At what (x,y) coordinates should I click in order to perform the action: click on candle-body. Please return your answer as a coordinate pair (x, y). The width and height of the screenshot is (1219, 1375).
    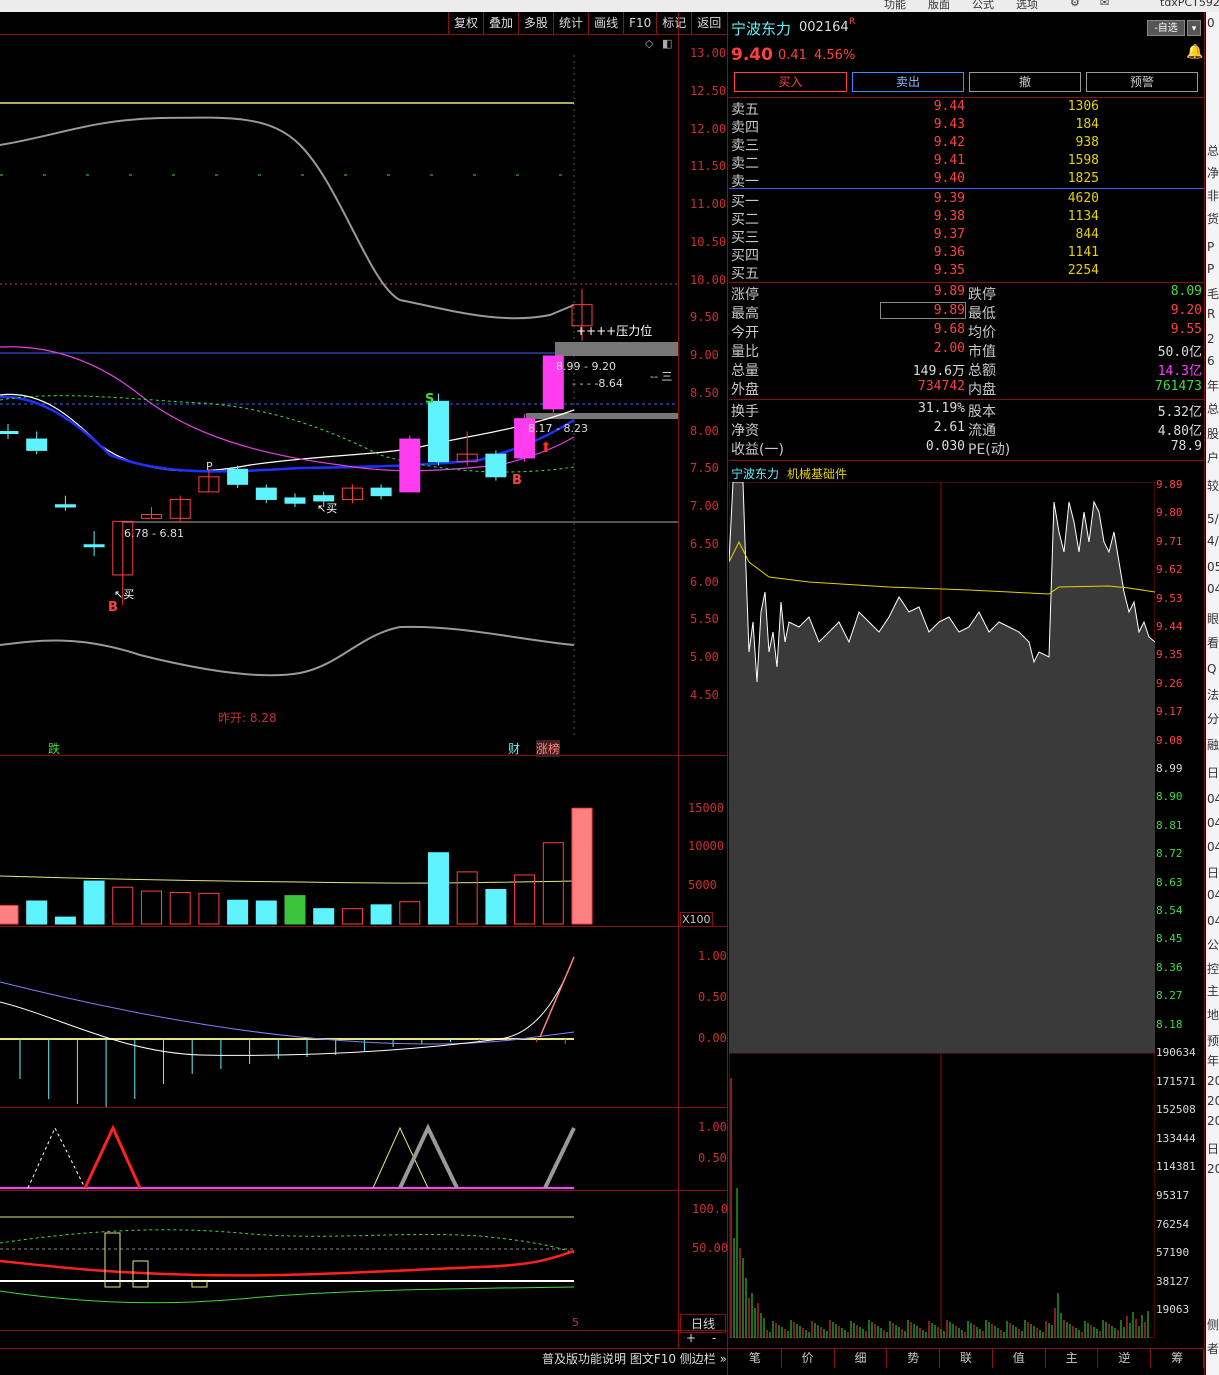
    Looking at the image, I should click on (438, 431).